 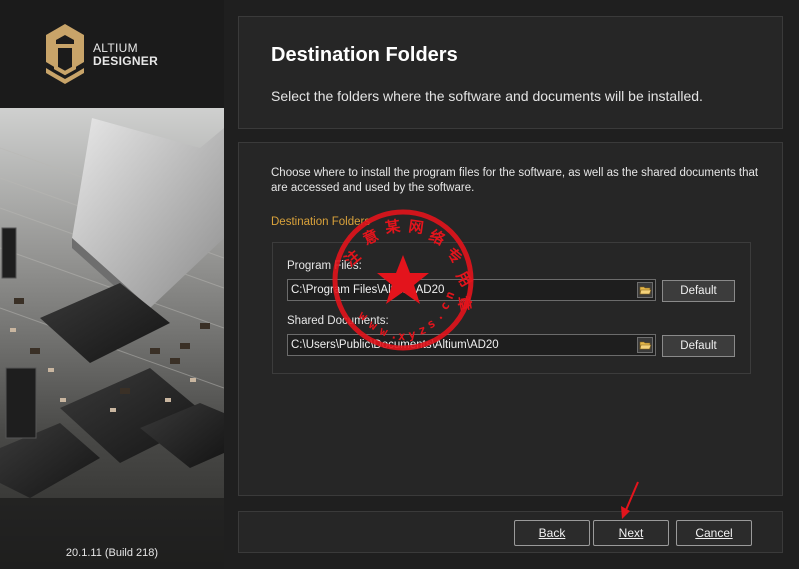 I want to click on altium-logo-icon, so click(x=65, y=54).